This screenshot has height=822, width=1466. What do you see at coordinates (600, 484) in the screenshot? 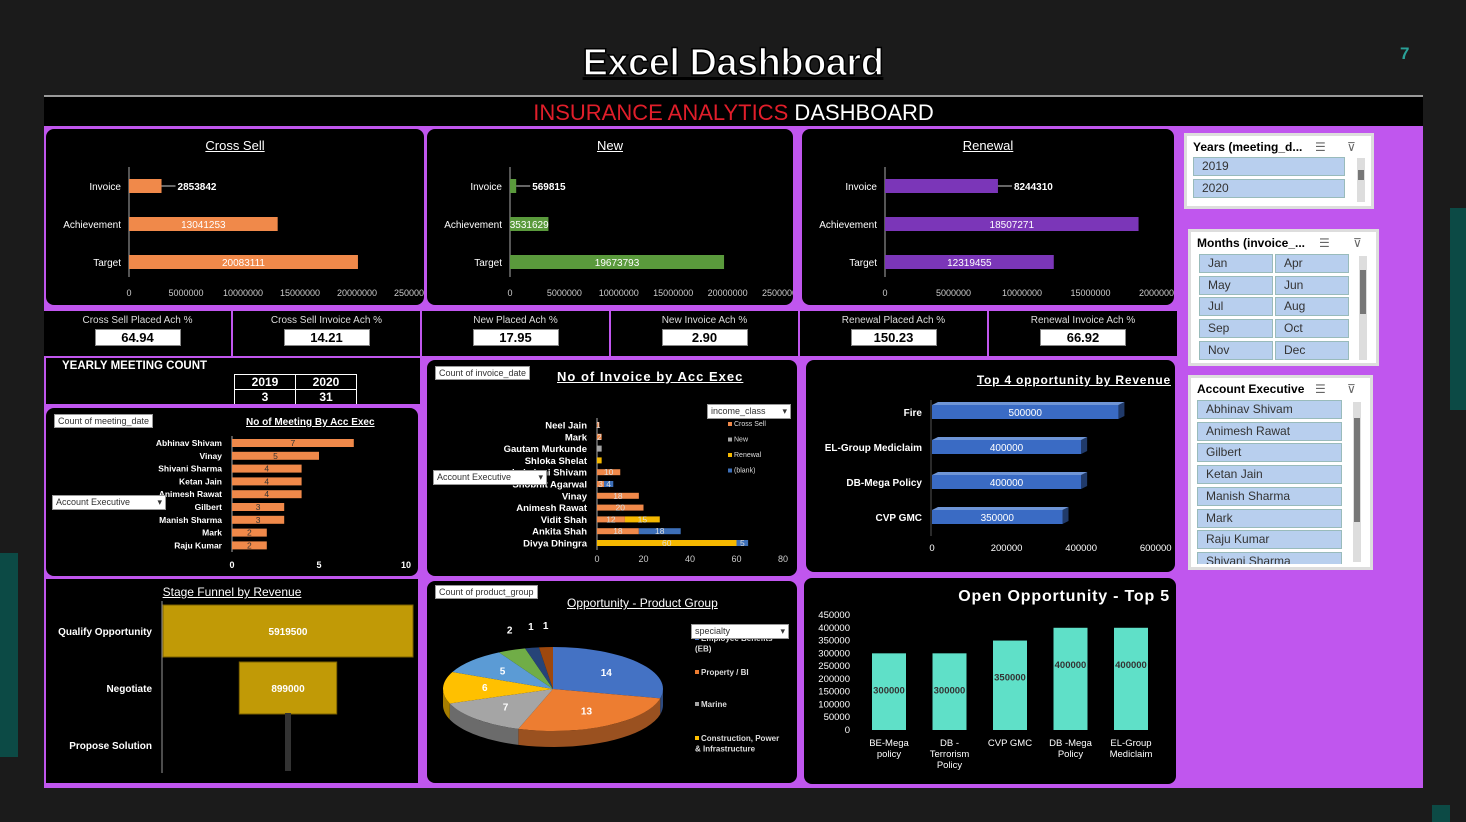
I see `data-label: 3` at bounding box center [600, 484].